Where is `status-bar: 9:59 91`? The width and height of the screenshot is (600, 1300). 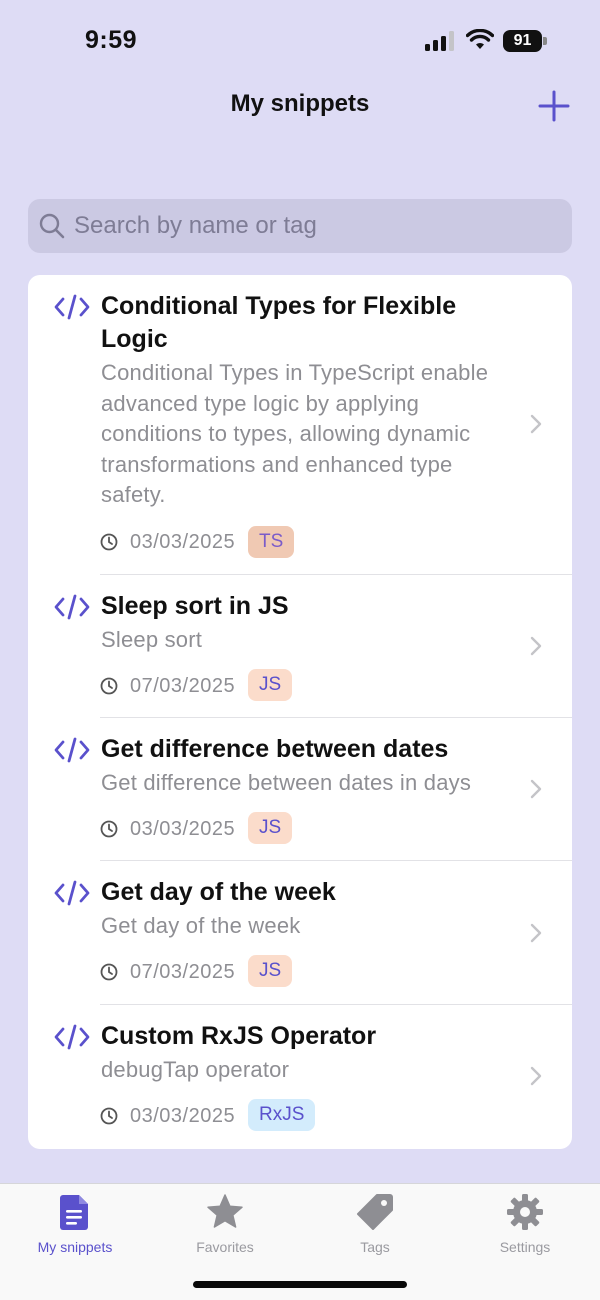
status-bar: 9:59 91 is located at coordinates (300, 40).